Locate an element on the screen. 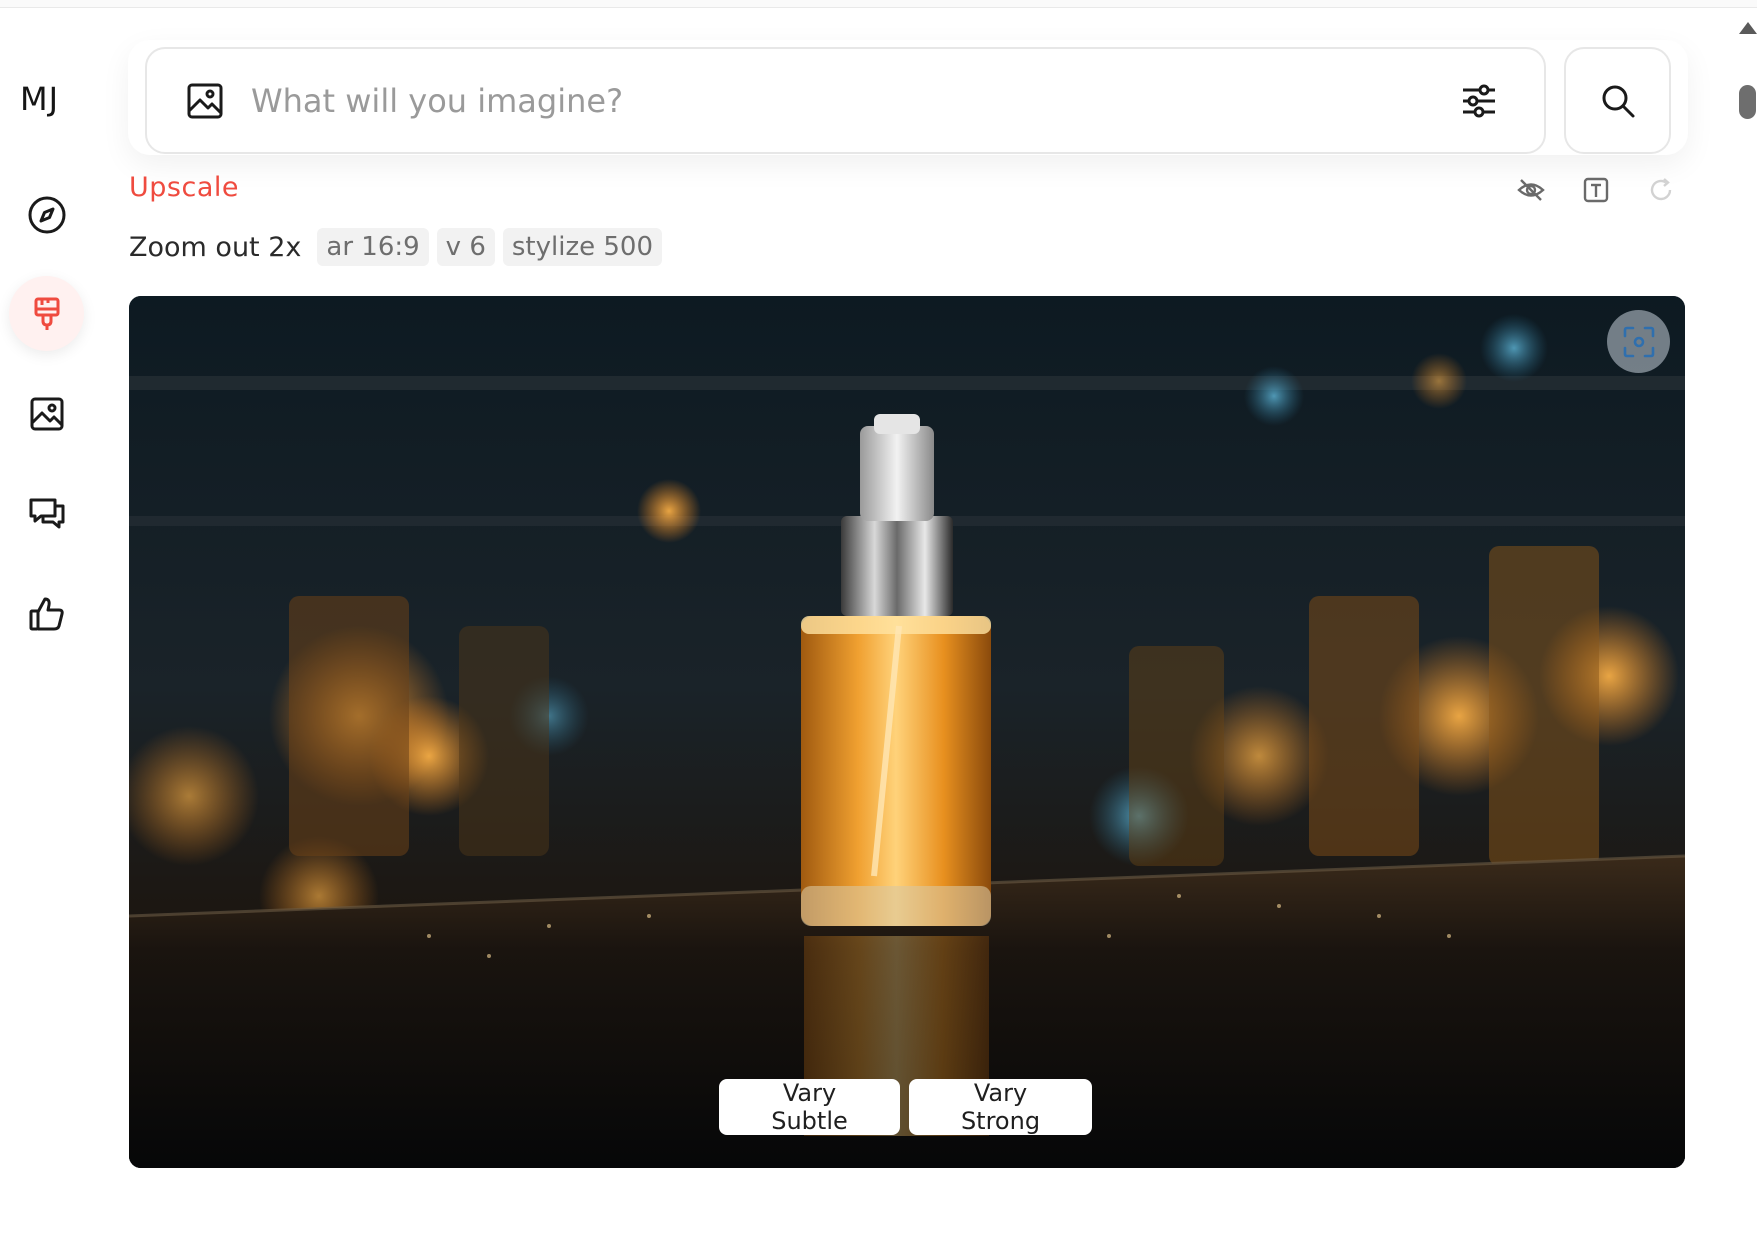 This screenshot has height=1235, width=1757. focus-icon is located at coordinates (1638, 341).